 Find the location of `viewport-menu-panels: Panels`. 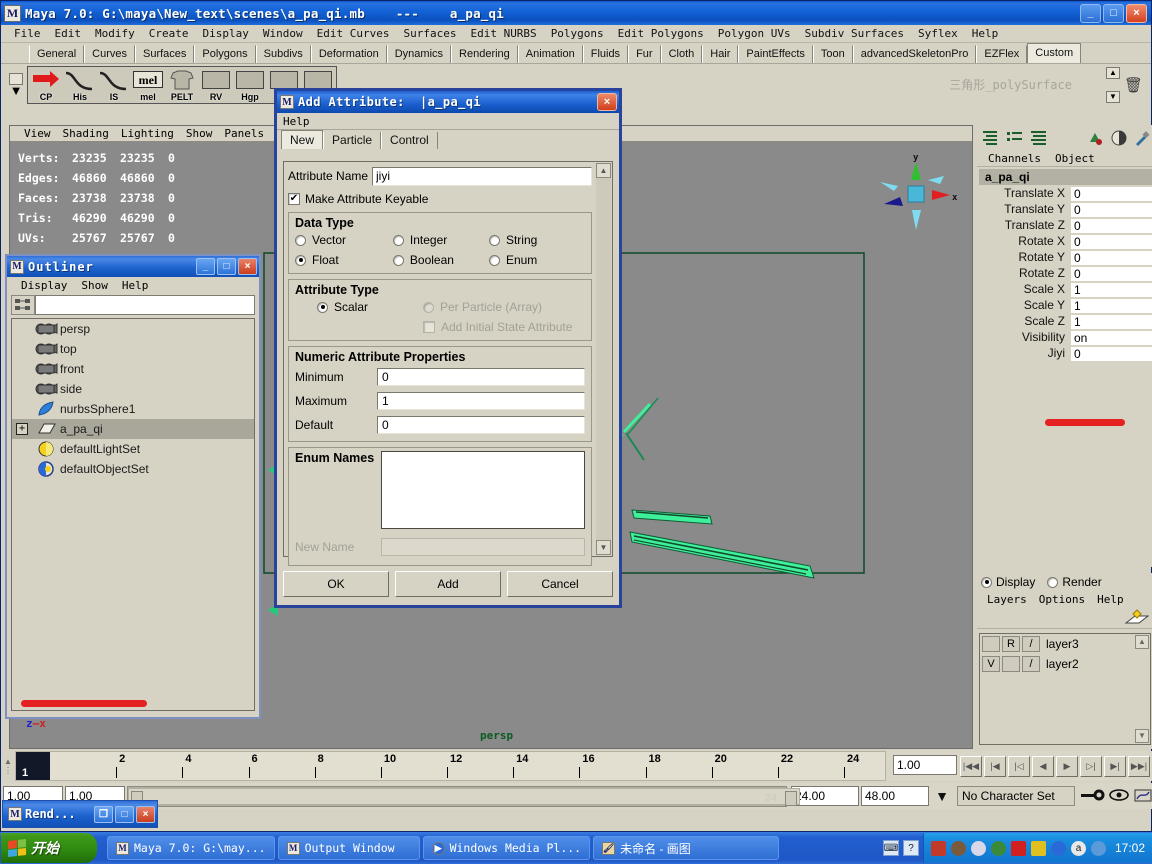

viewport-menu-panels: Panels is located at coordinates (244, 133).